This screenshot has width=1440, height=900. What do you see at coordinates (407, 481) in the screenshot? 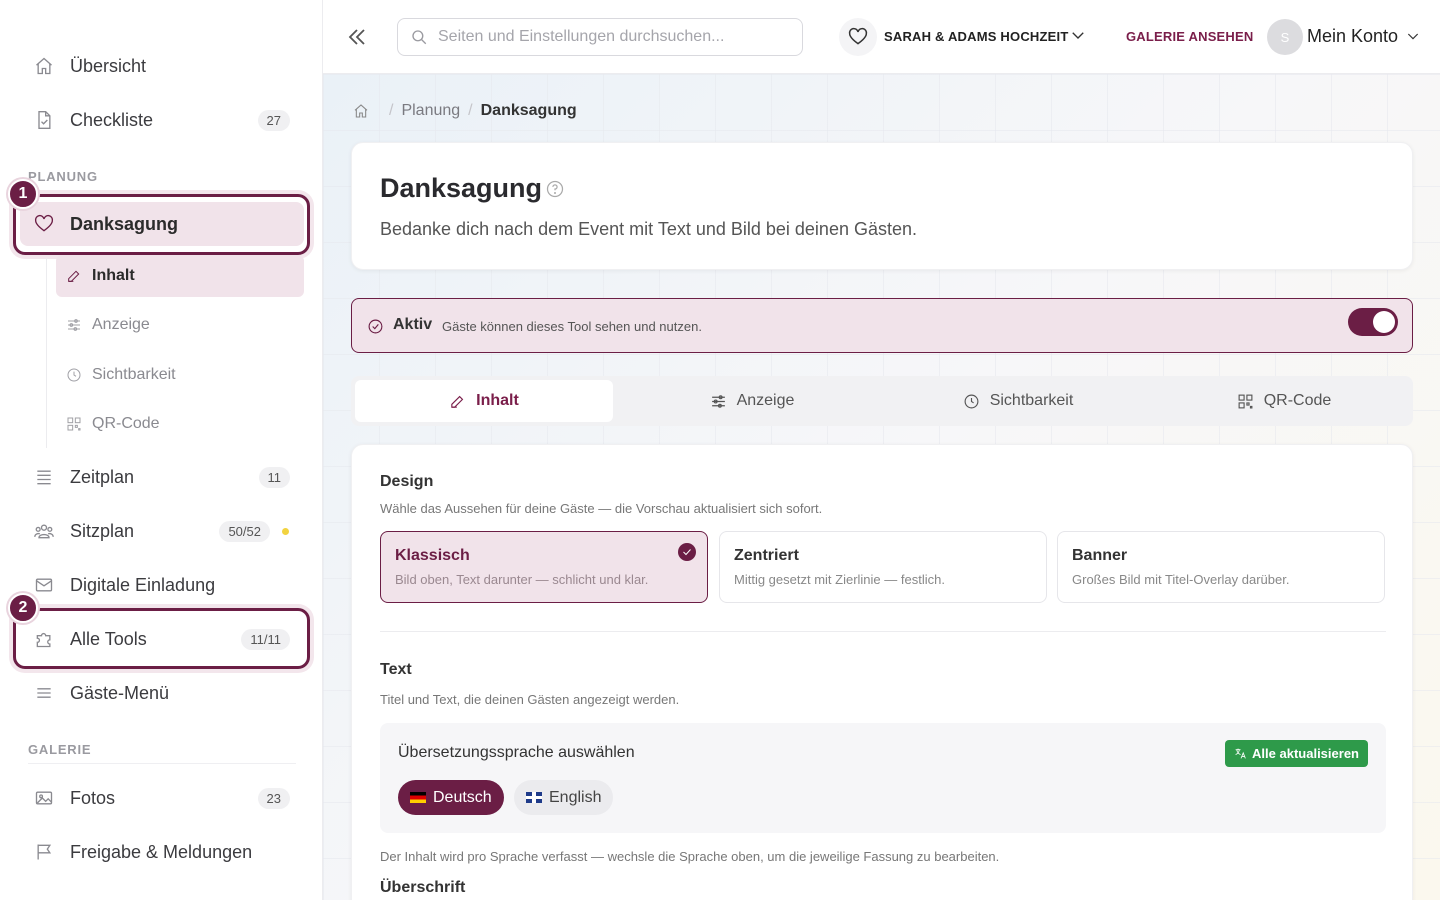
I see `design-title: Design` at bounding box center [407, 481].